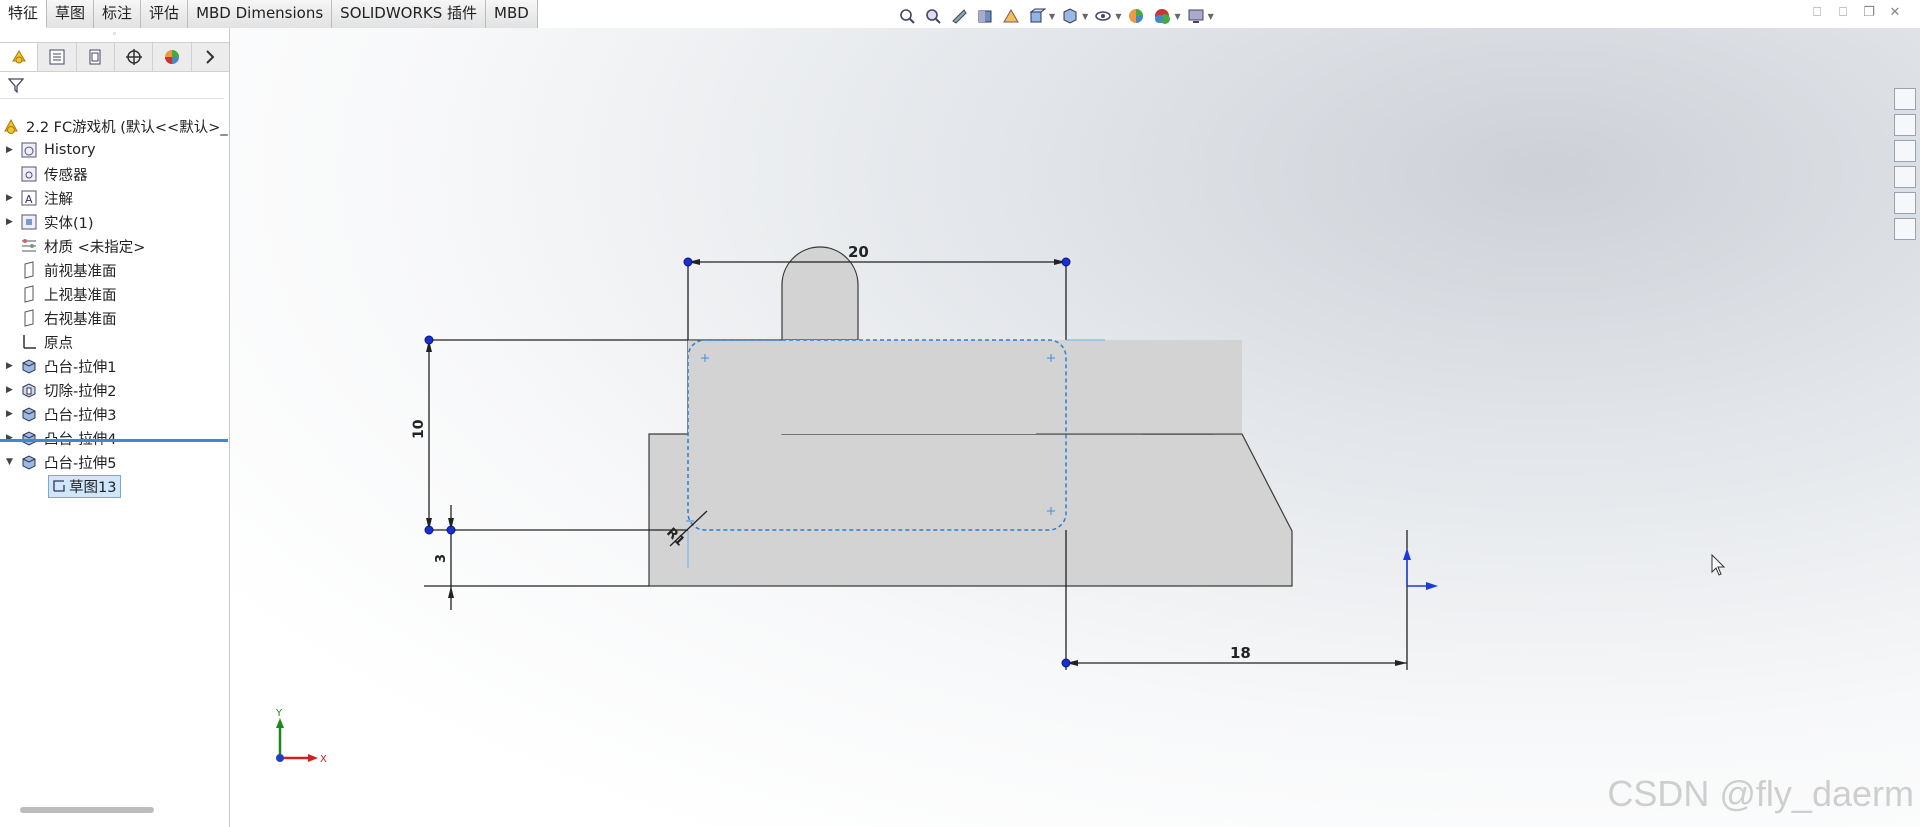 The width and height of the screenshot is (1920, 827). What do you see at coordinates (165, 14) in the screenshot?
I see `tab-evaluate: 评估` at bounding box center [165, 14].